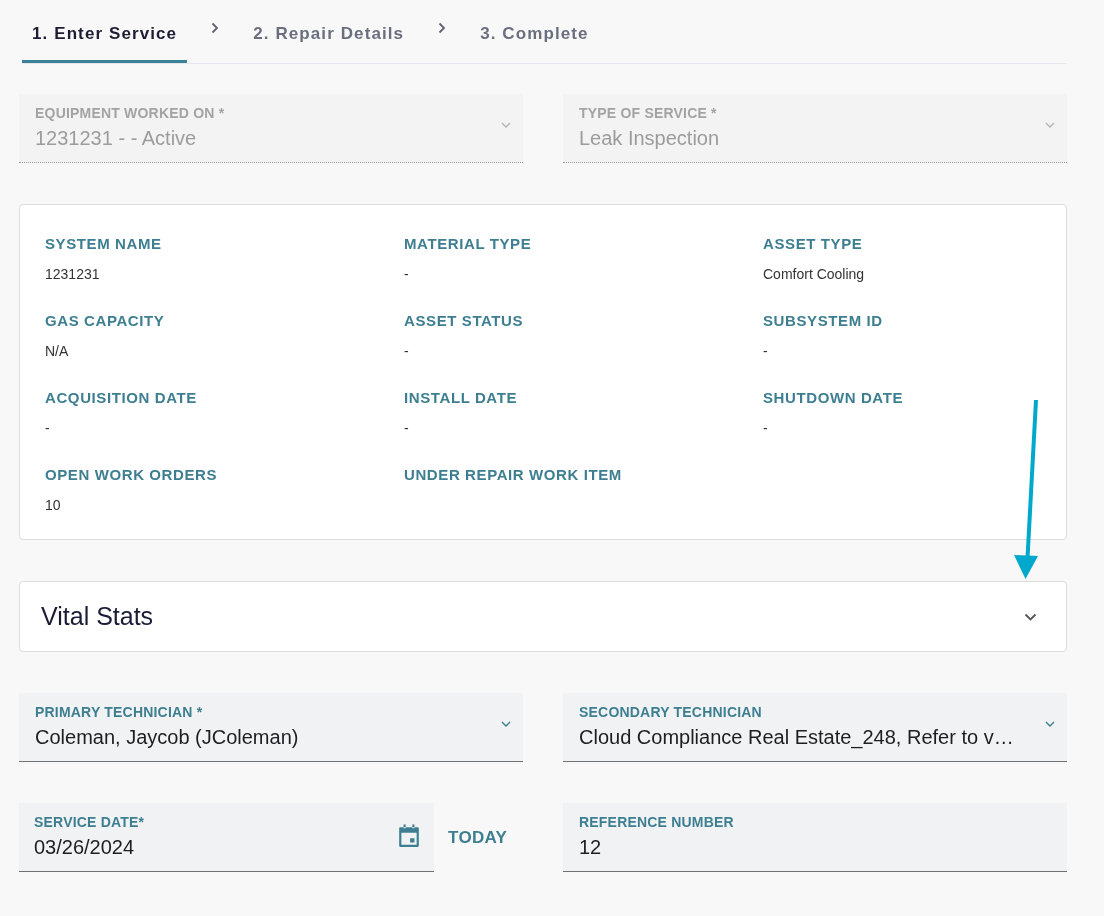 This screenshot has width=1104, height=916. Describe the element at coordinates (131, 475) in the screenshot. I see `detail-label: OPEN WORK ORDERS` at that location.